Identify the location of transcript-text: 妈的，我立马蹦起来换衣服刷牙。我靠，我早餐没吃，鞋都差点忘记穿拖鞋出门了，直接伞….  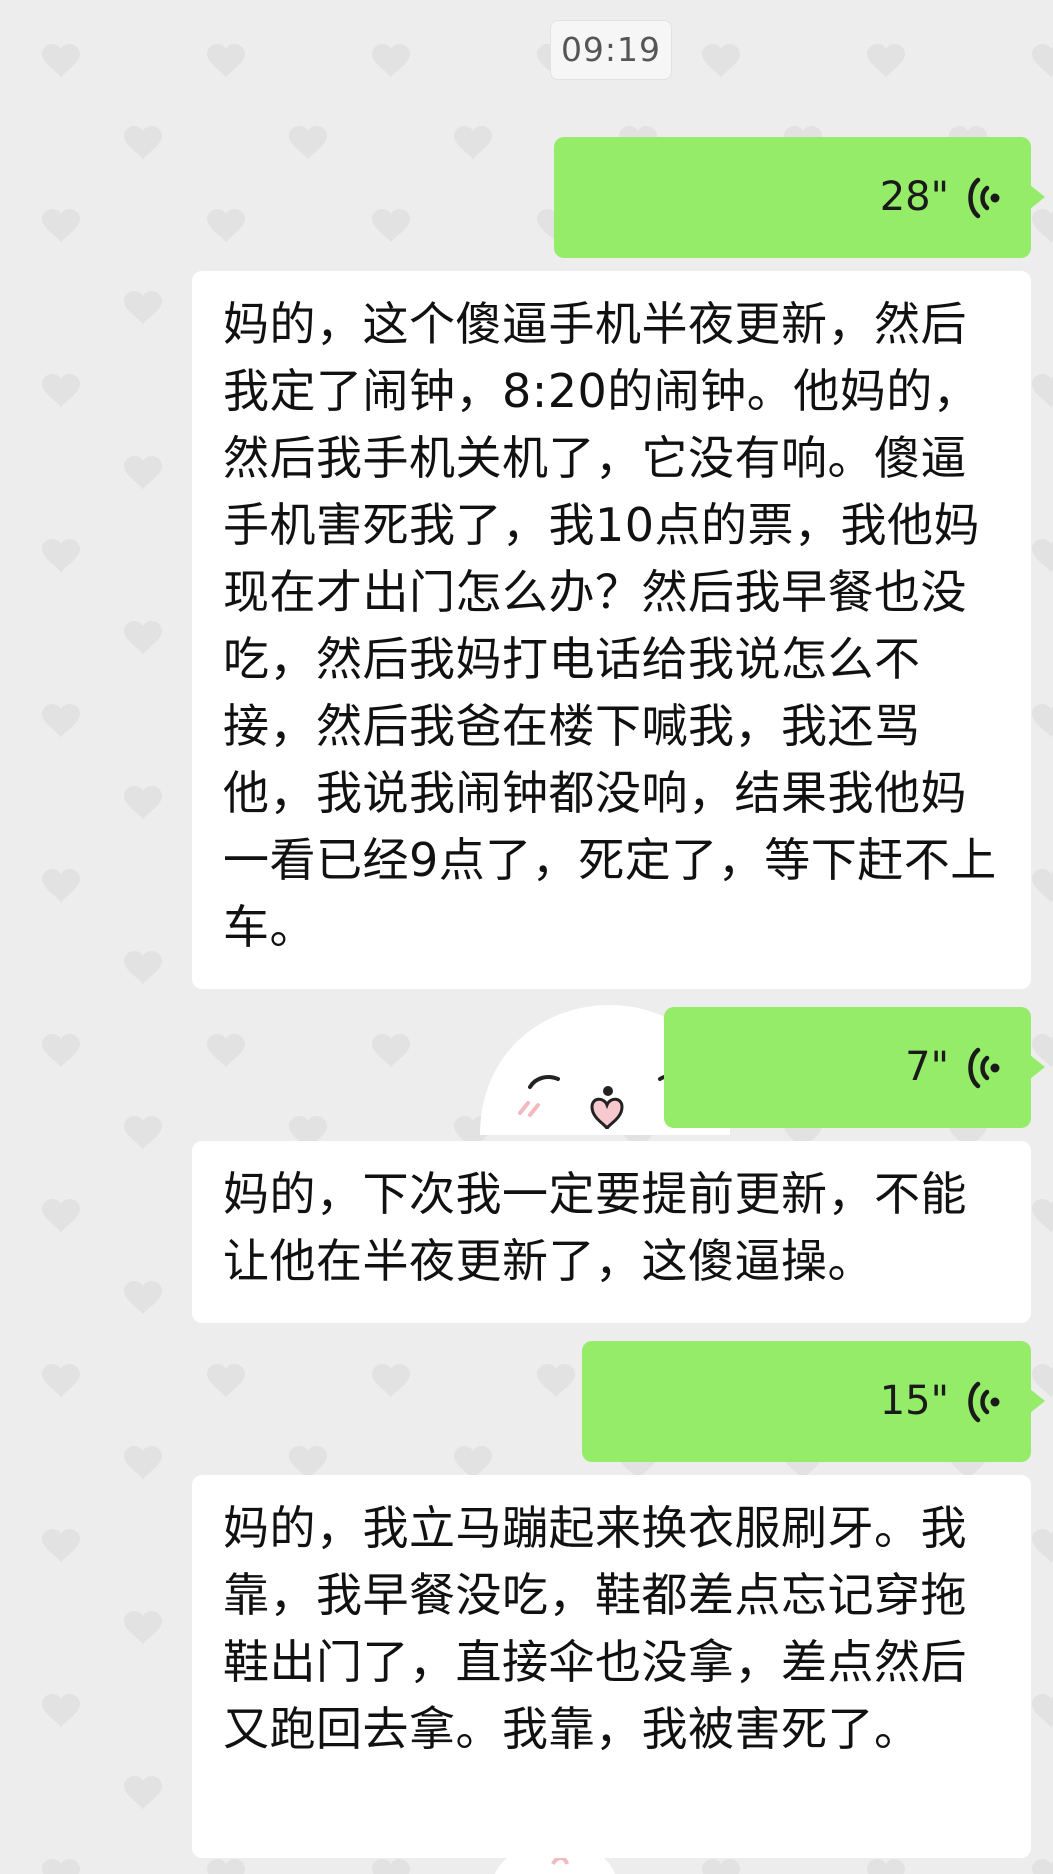
(595, 1628).